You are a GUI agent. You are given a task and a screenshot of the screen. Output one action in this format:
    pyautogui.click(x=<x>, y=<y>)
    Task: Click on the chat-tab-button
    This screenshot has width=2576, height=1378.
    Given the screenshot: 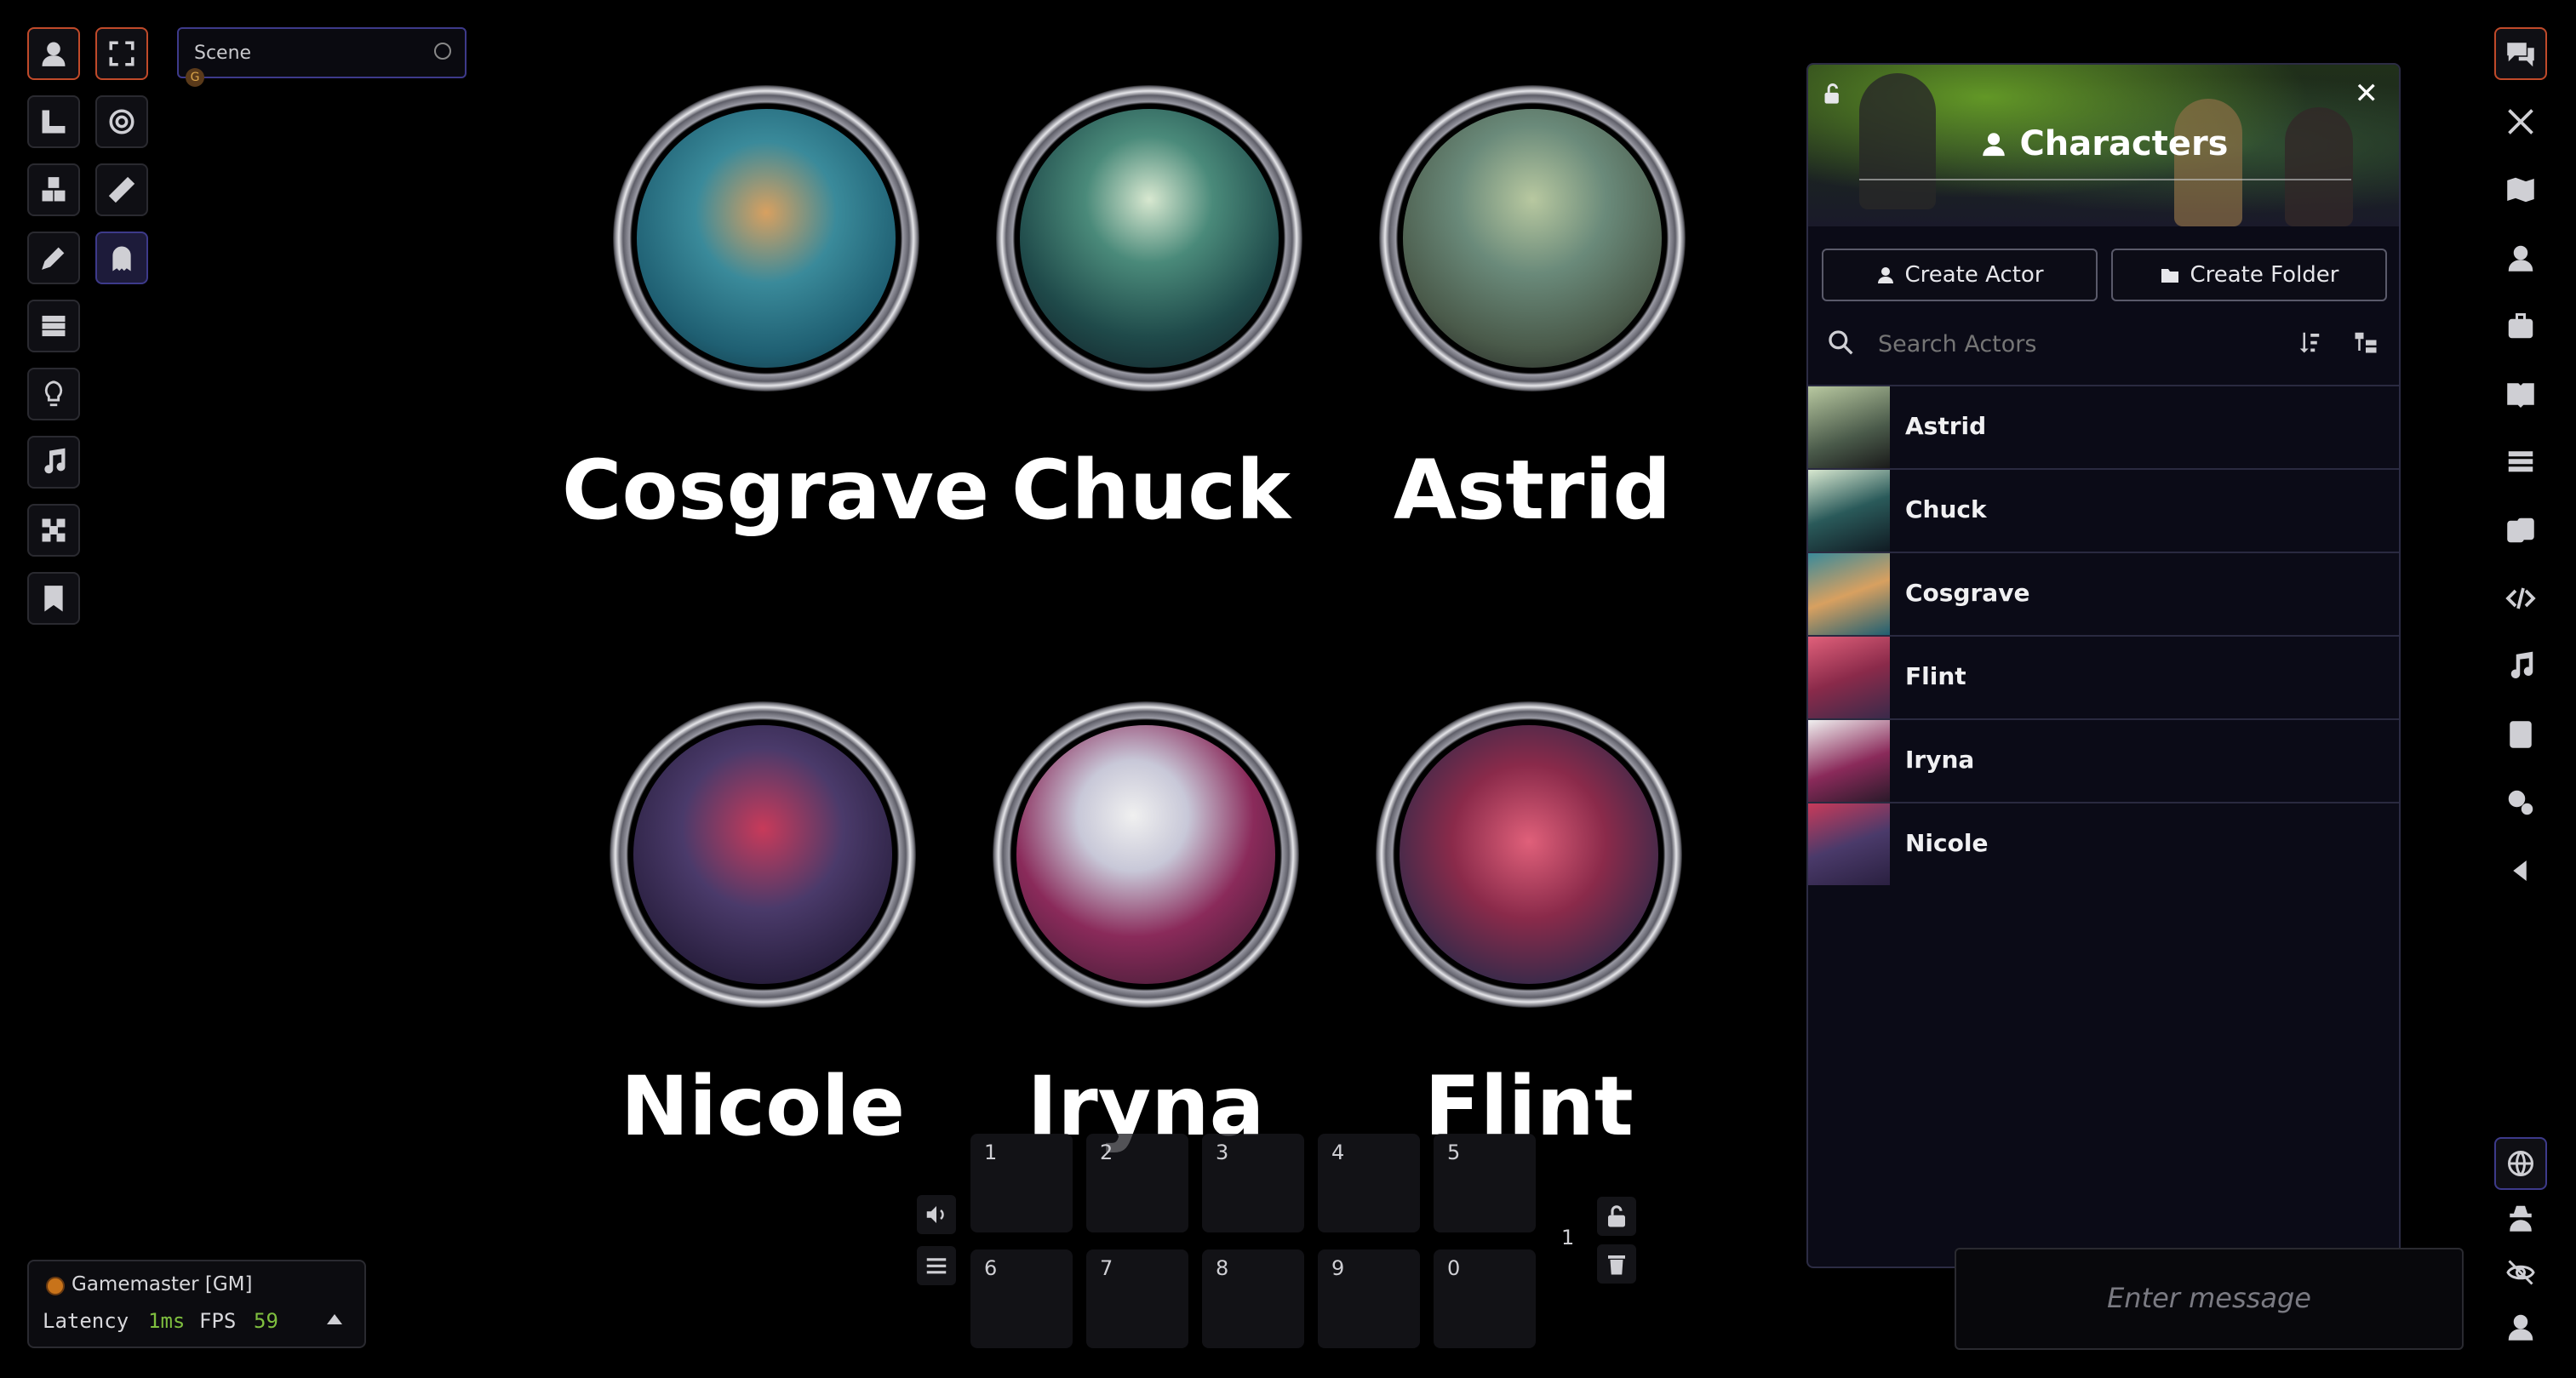 What is the action you would take?
    pyautogui.click(x=2521, y=53)
    